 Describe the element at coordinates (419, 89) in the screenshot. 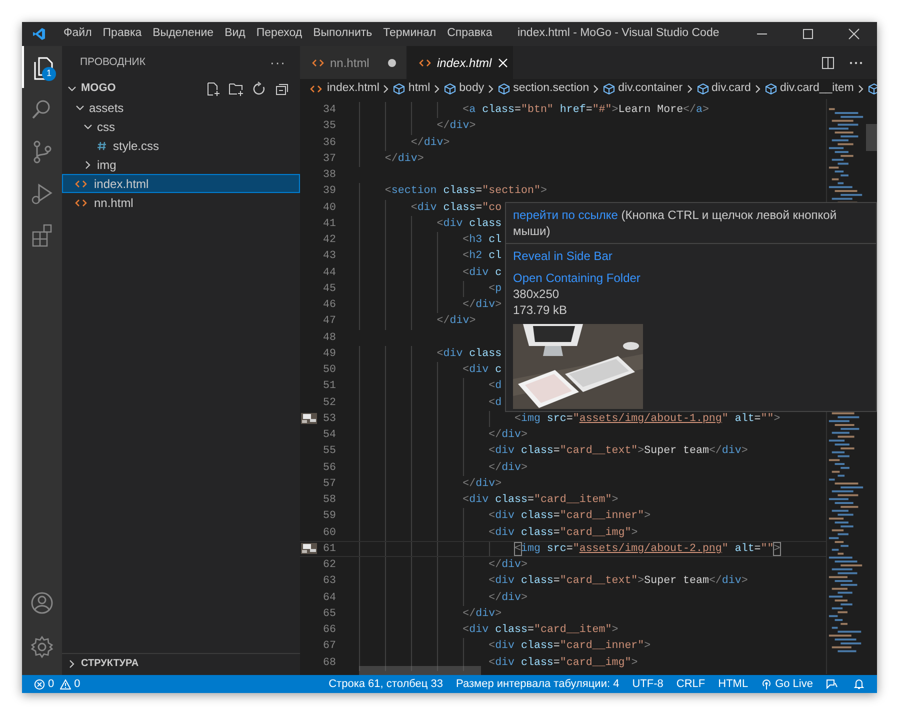

I see `breadcrumb-item: html` at that location.